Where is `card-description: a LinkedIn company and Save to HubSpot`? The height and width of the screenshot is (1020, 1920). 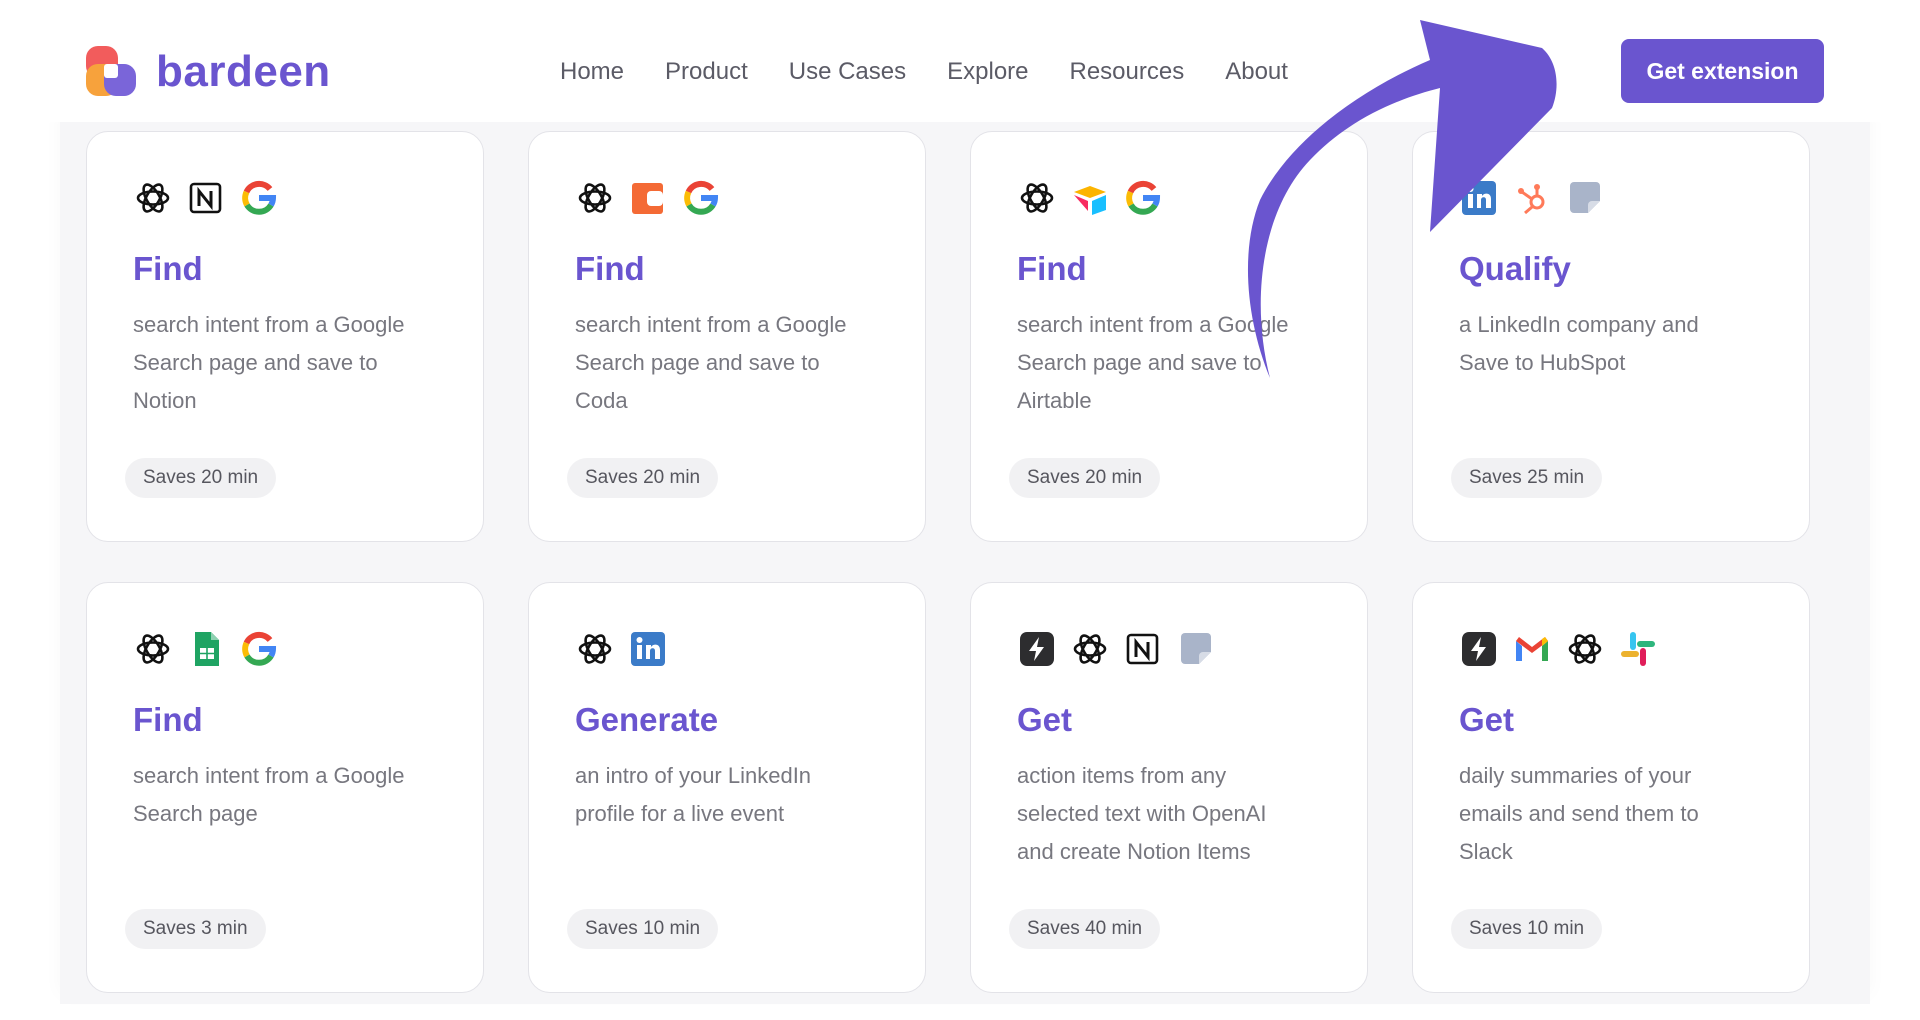 card-description: a LinkedIn company and Save to HubSpot is located at coordinates (1614, 344).